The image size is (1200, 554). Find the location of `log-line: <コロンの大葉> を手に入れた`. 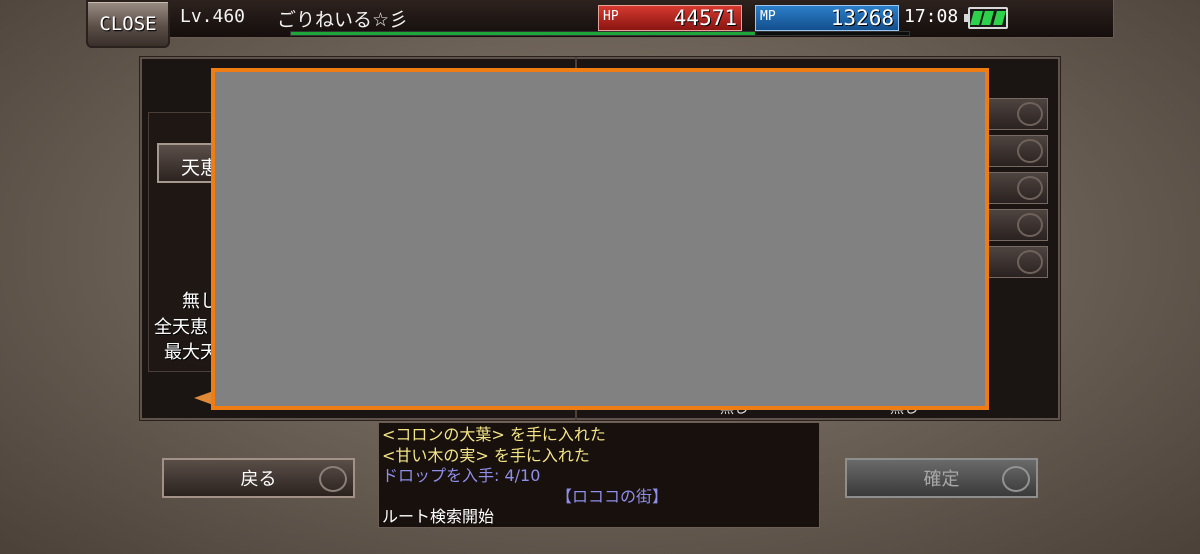

log-line: <コロンの大葉> を手に入れた is located at coordinates (494, 434).